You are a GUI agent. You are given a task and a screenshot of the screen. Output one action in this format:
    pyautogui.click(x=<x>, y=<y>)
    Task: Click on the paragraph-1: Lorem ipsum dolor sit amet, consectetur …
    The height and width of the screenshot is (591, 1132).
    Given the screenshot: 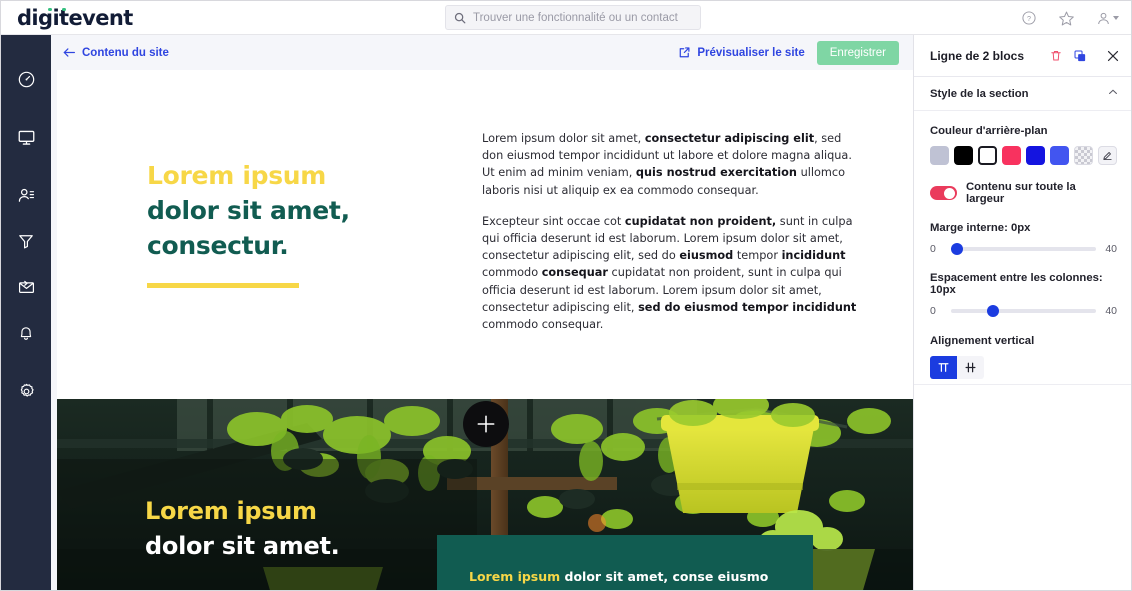 What is the action you would take?
    pyautogui.click(x=667, y=164)
    